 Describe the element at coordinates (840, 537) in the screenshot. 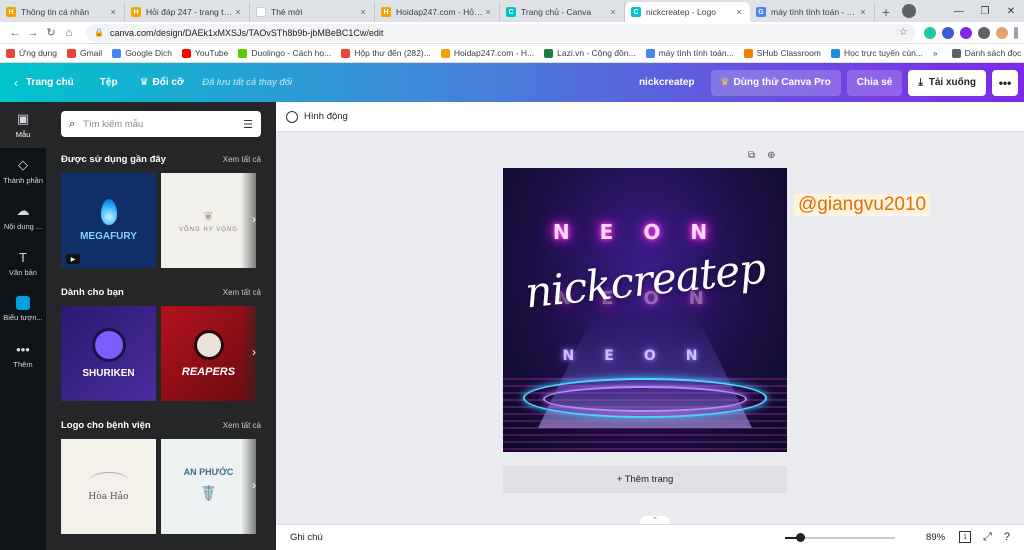

I see `zoom-slider` at that location.